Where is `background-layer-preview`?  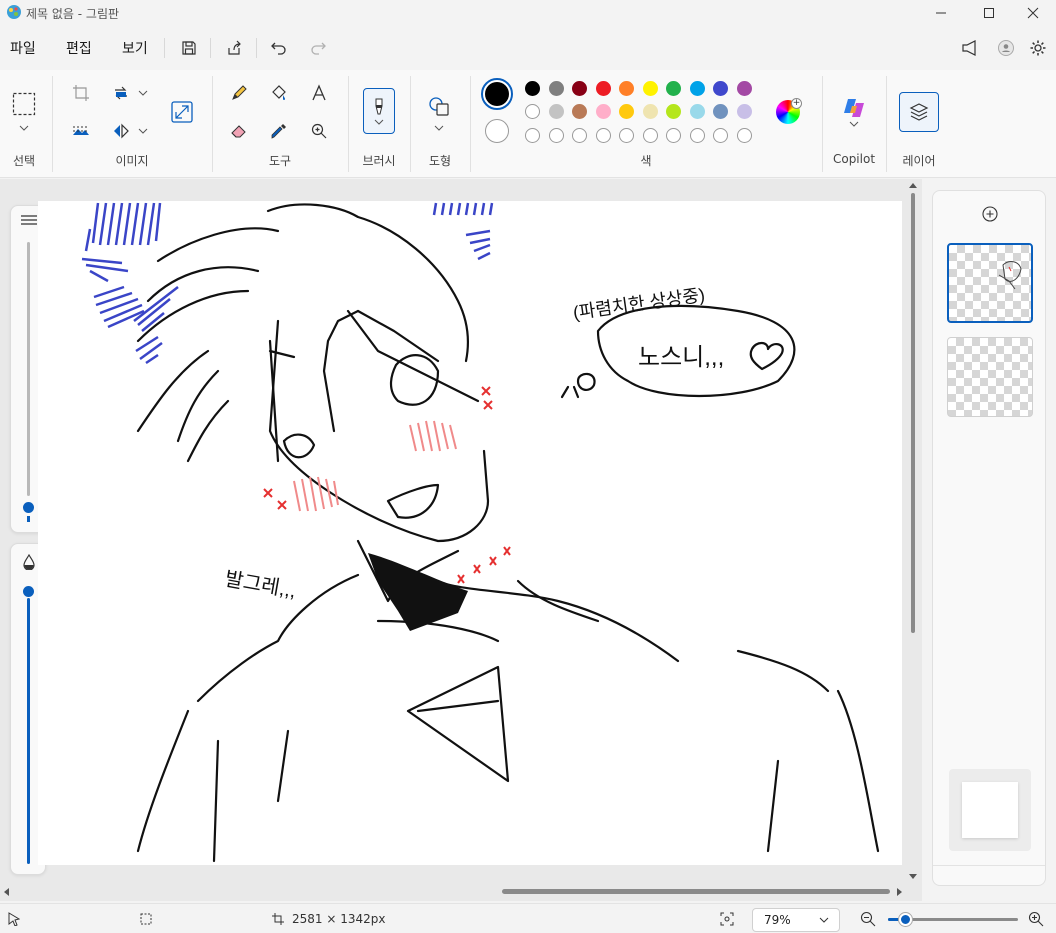
background-layer-preview is located at coordinates (990, 810).